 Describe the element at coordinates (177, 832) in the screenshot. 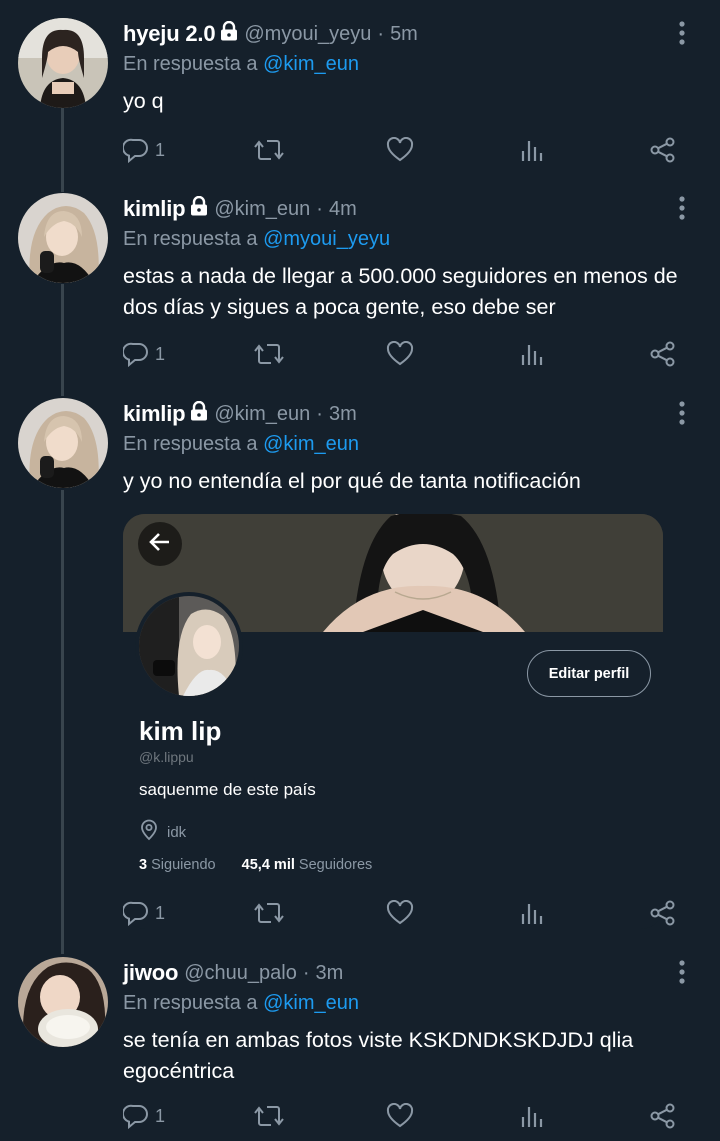

I see `location-text: idk` at that location.